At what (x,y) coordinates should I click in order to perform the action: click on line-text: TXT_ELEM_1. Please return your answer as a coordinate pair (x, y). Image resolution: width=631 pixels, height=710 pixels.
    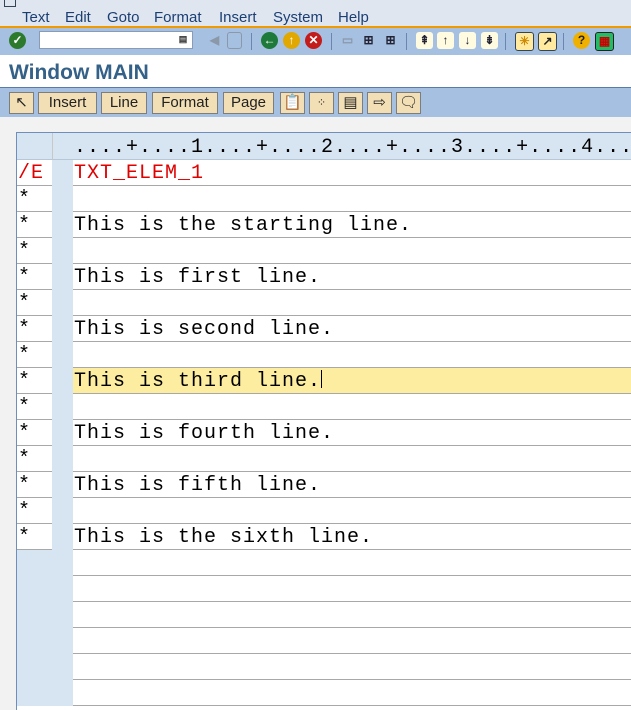
    Looking at the image, I should click on (352, 174).